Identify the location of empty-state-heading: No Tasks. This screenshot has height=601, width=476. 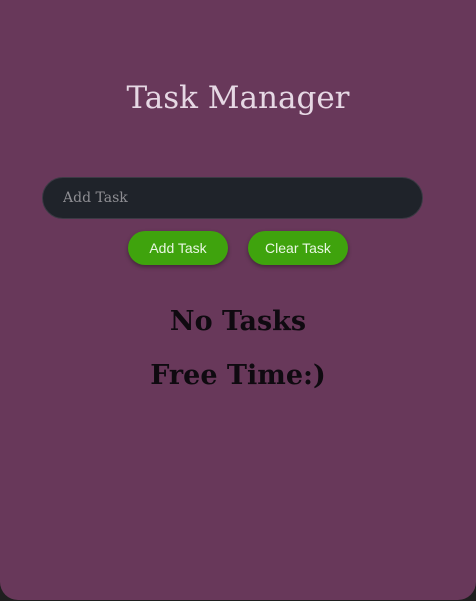
(238, 321).